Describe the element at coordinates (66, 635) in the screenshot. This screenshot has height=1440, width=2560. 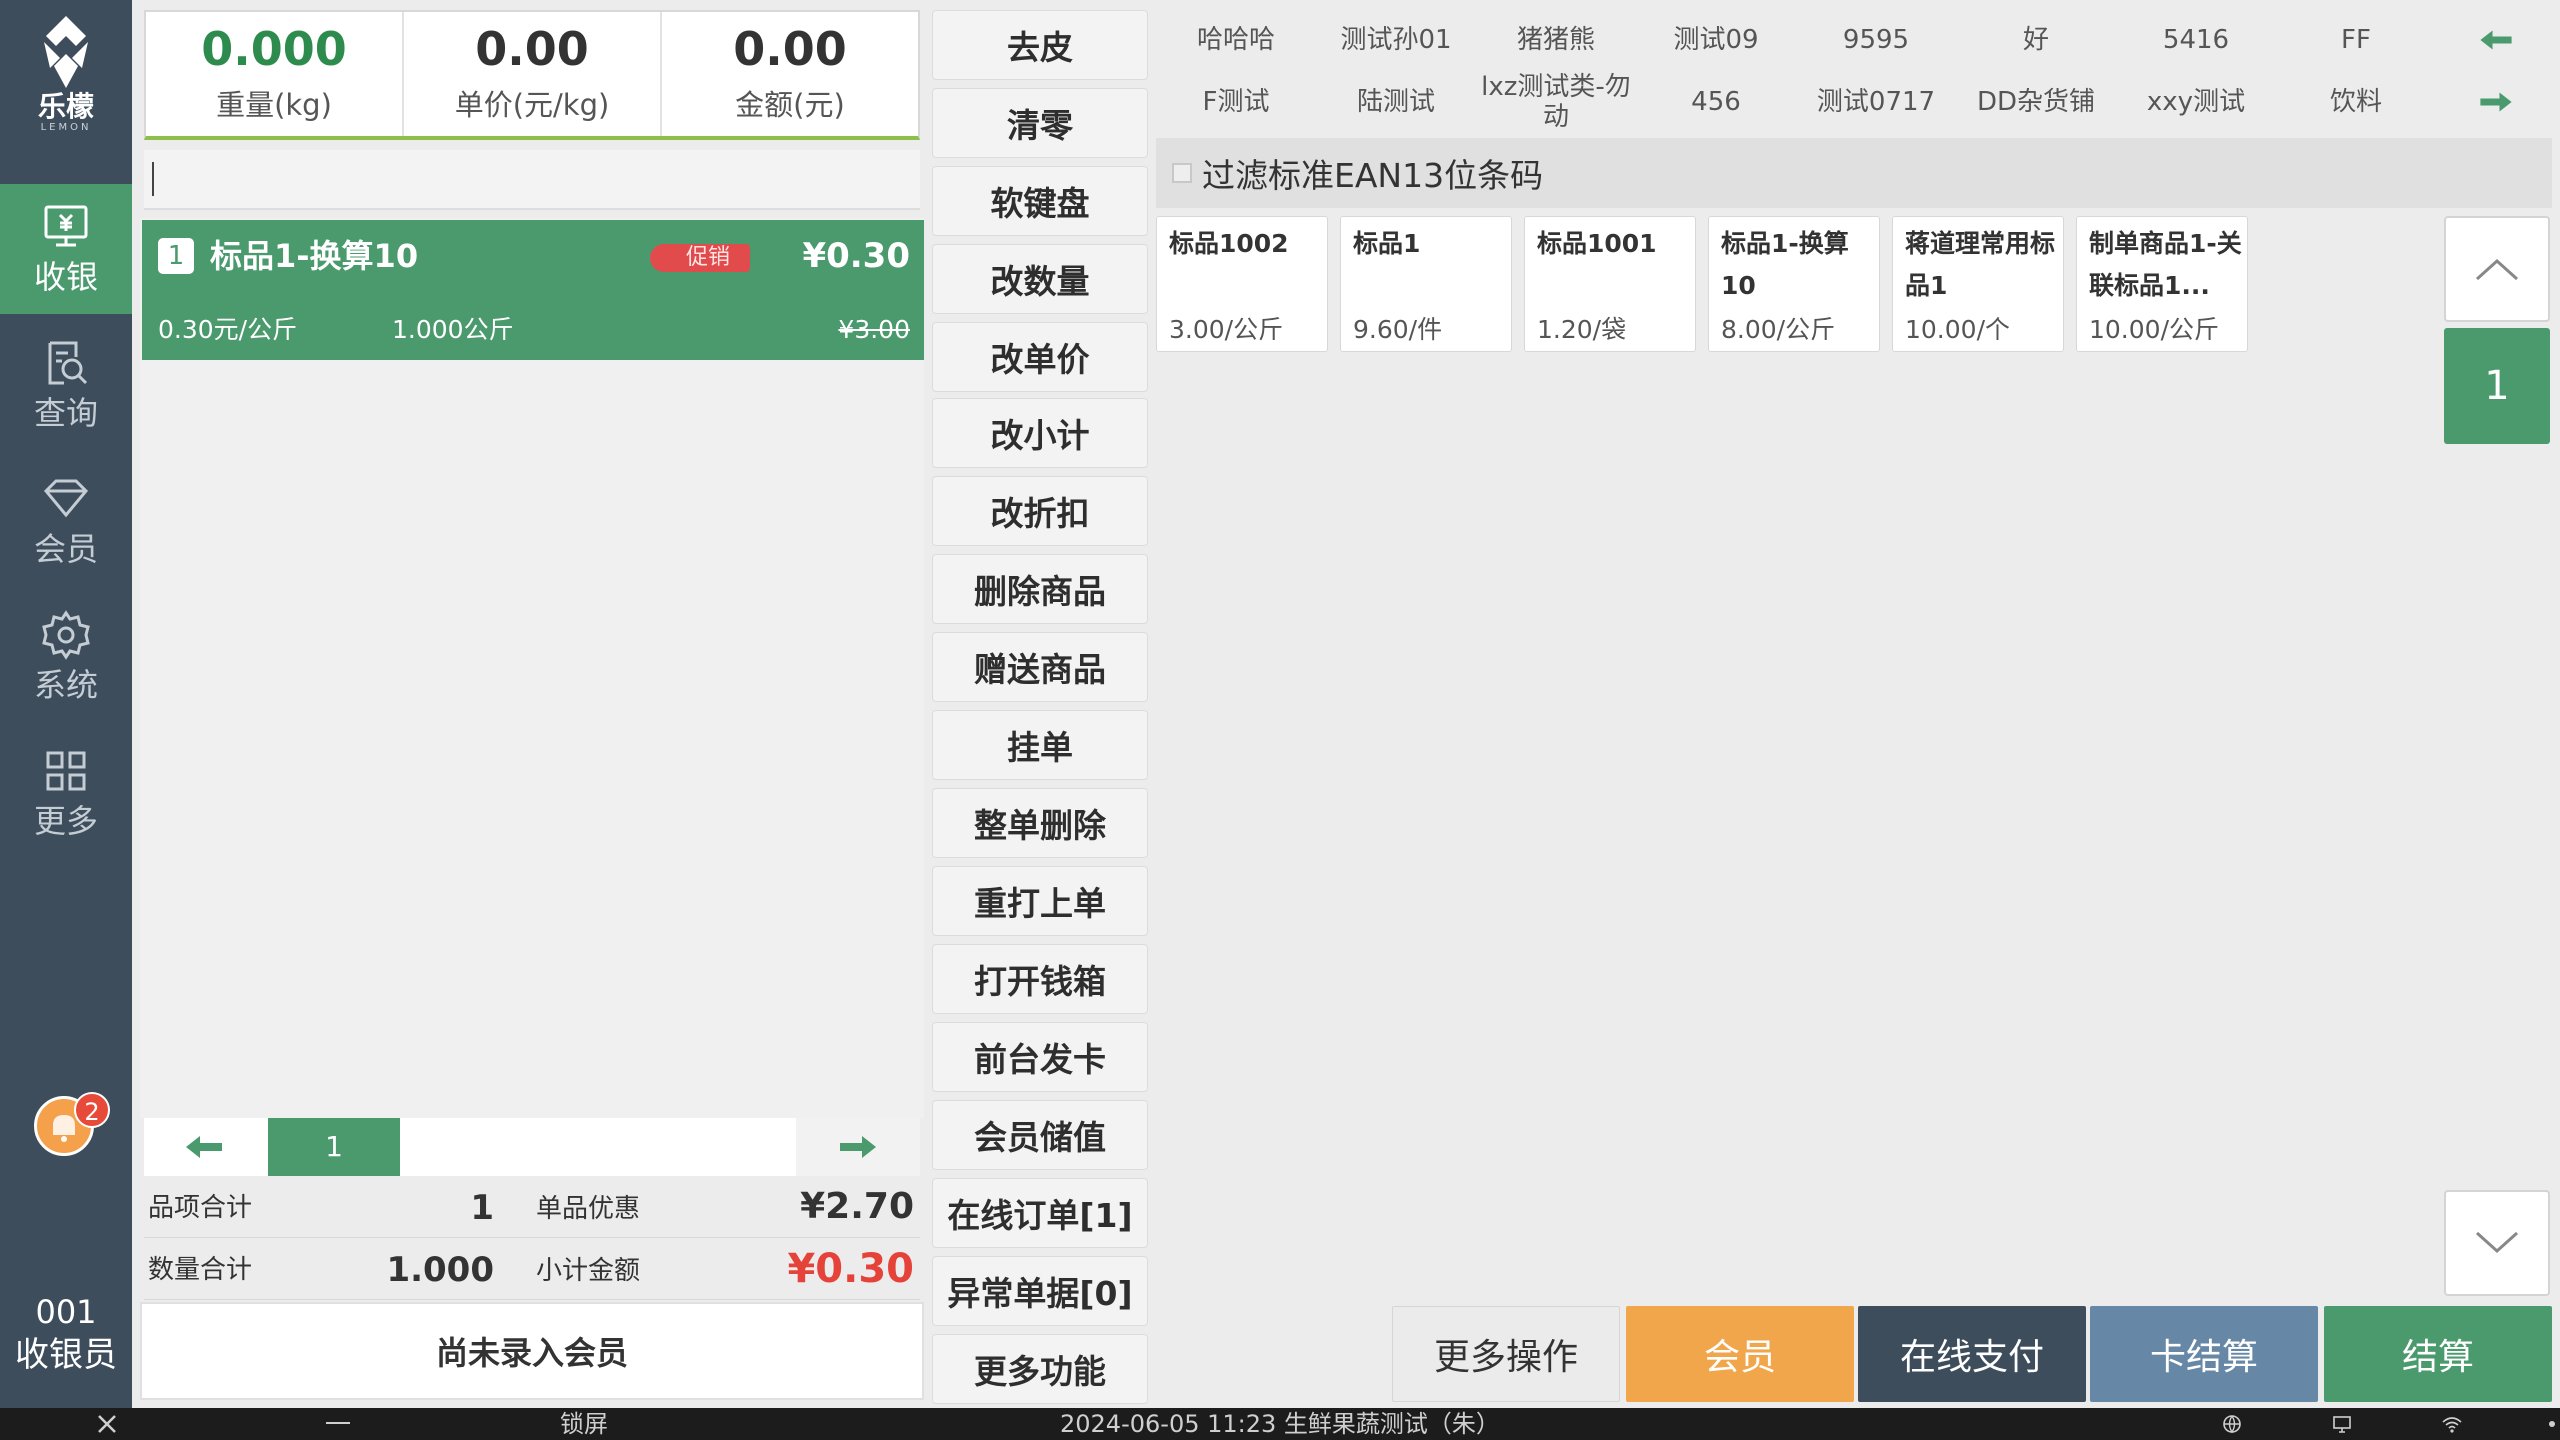
I see `gear-icon` at that location.